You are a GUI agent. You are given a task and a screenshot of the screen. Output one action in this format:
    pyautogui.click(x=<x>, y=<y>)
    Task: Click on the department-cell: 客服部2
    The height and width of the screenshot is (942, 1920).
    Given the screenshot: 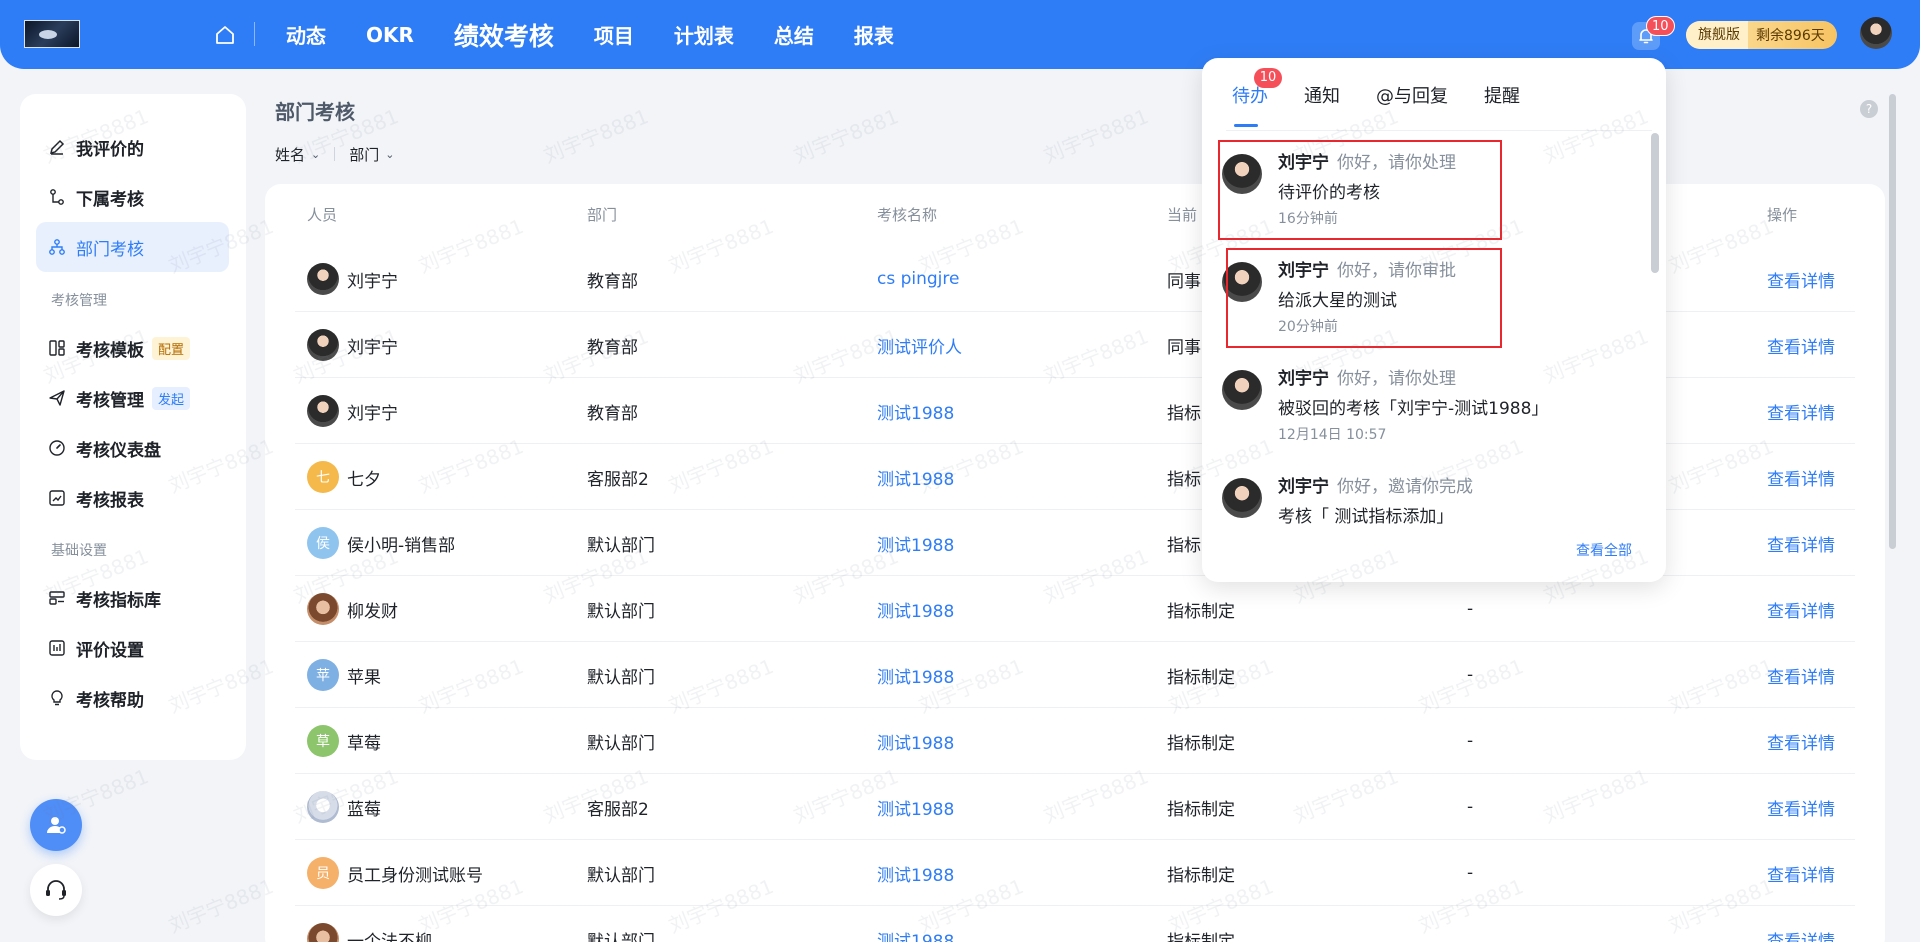 What is the action you would take?
    pyautogui.click(x=618, y=809)
    